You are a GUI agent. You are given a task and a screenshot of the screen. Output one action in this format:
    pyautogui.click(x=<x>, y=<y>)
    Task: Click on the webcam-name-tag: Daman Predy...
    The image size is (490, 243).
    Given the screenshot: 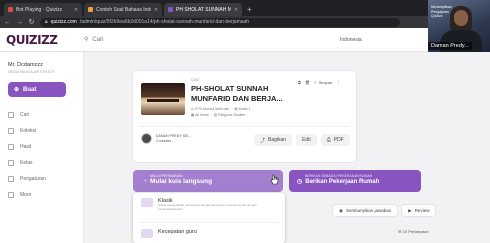 What is the action you would take?
    pyautogui.click(x=450, y=46)
    